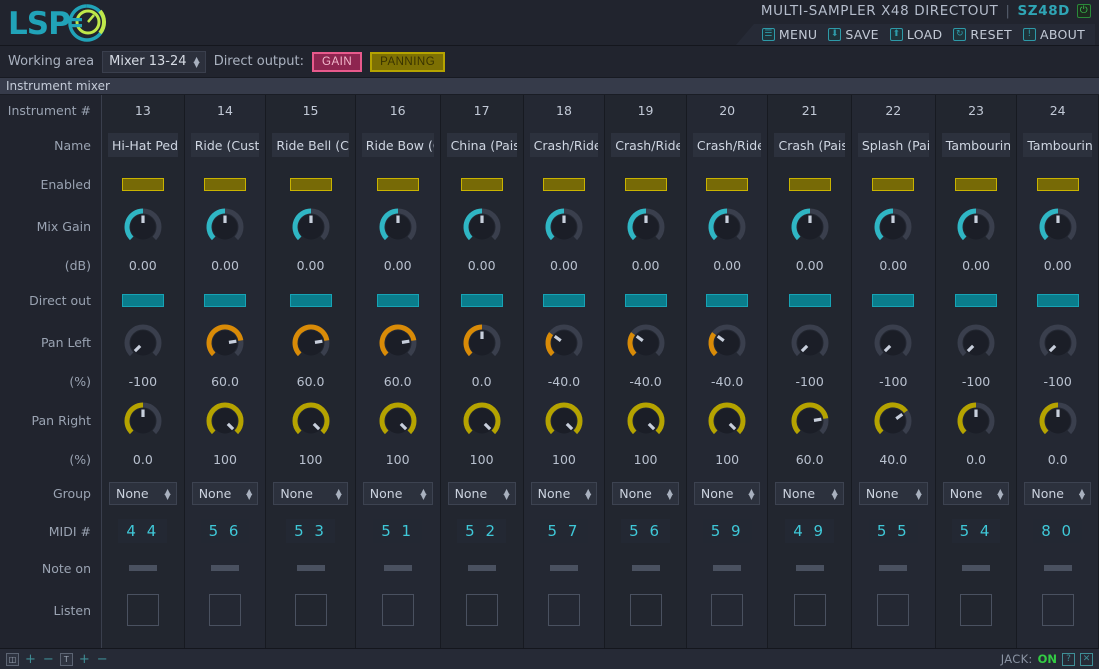 This screenshot has width=1099, height=669. I want to click on instrument-name-input: Hi-Hat Peda, so click(143, 145).